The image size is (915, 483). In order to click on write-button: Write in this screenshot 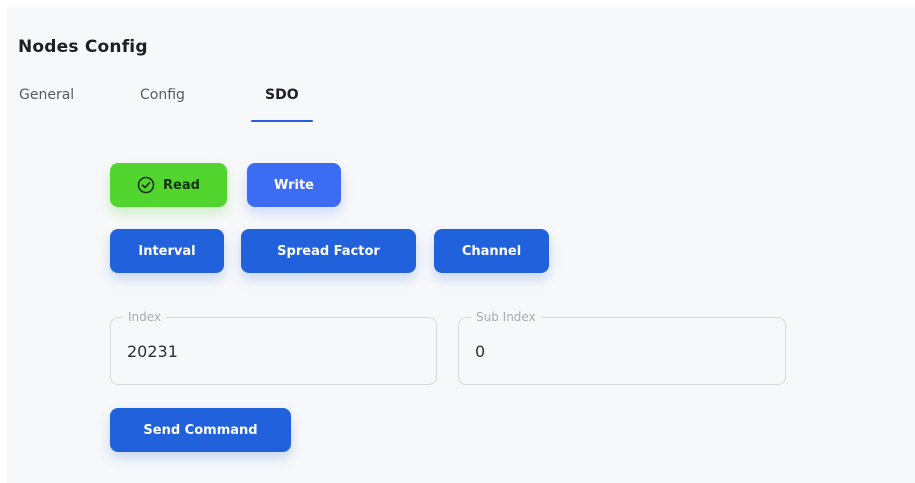, I will do `click(294, 185)`.